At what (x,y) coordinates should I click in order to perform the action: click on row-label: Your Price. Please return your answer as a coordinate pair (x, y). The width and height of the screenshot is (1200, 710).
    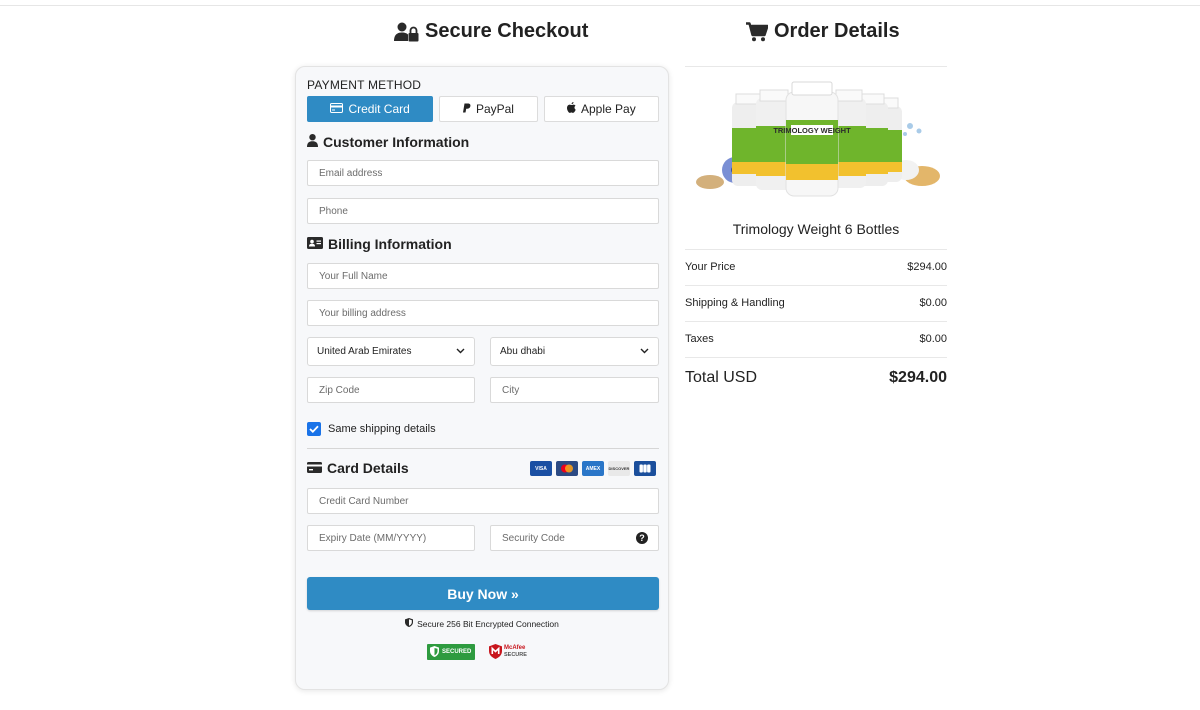
    Looking at the image, I should click on (710, 267).